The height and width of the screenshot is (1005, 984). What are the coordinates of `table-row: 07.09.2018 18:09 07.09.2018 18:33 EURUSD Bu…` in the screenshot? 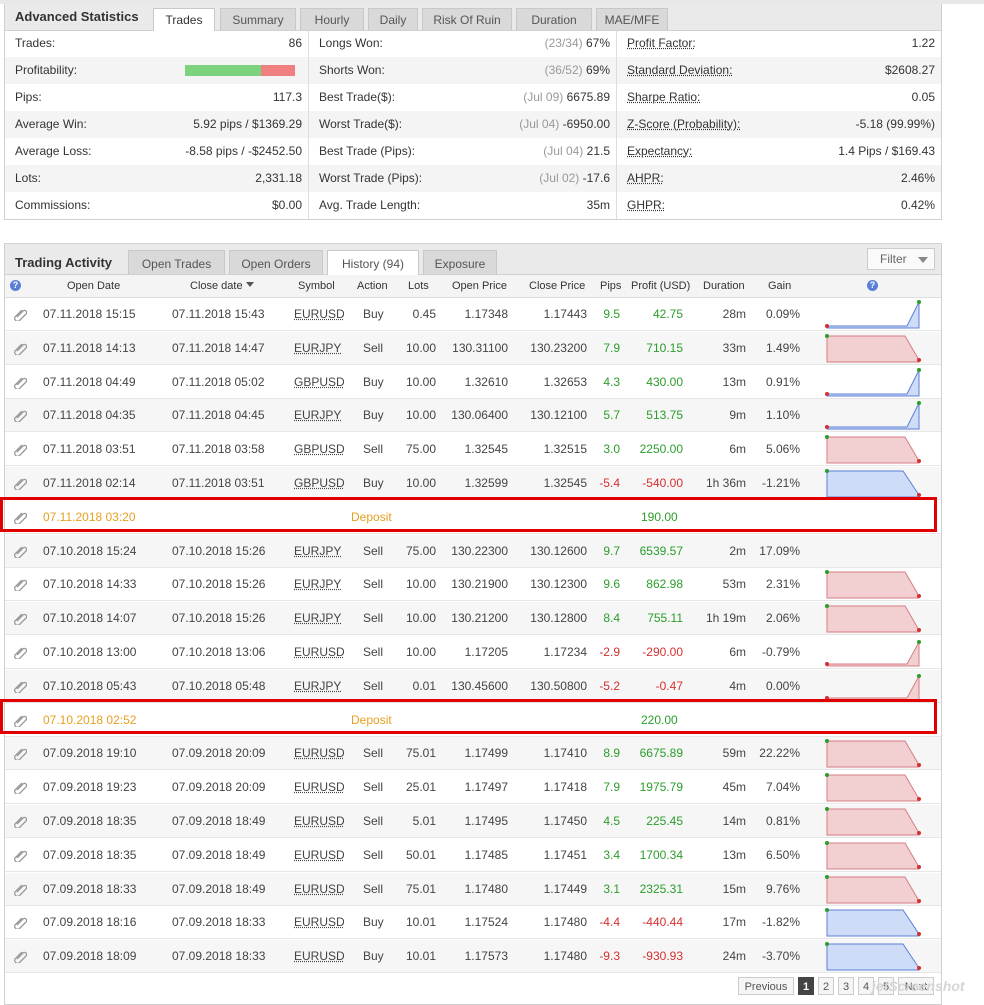 It's located at (473, 957).